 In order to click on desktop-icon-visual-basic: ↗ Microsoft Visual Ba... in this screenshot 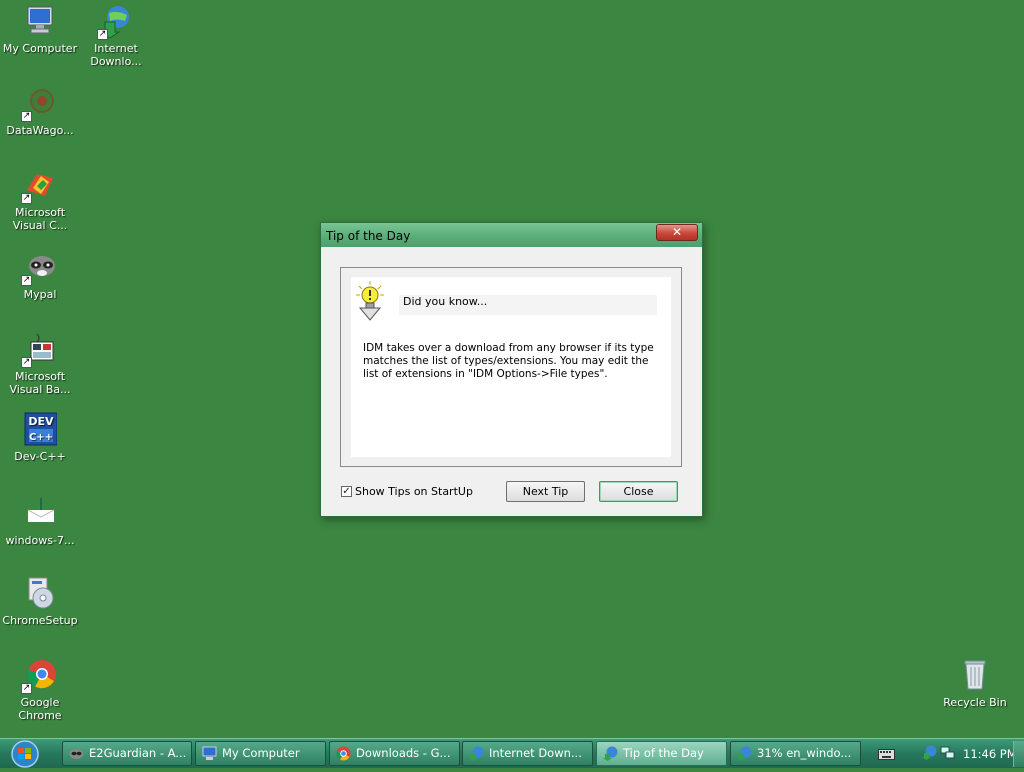, I will do `click(40, 364)`.